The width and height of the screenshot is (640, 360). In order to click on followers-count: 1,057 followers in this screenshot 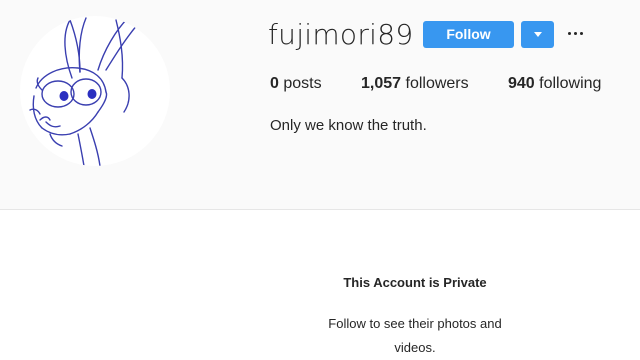, I will do `click(415, 84)`.